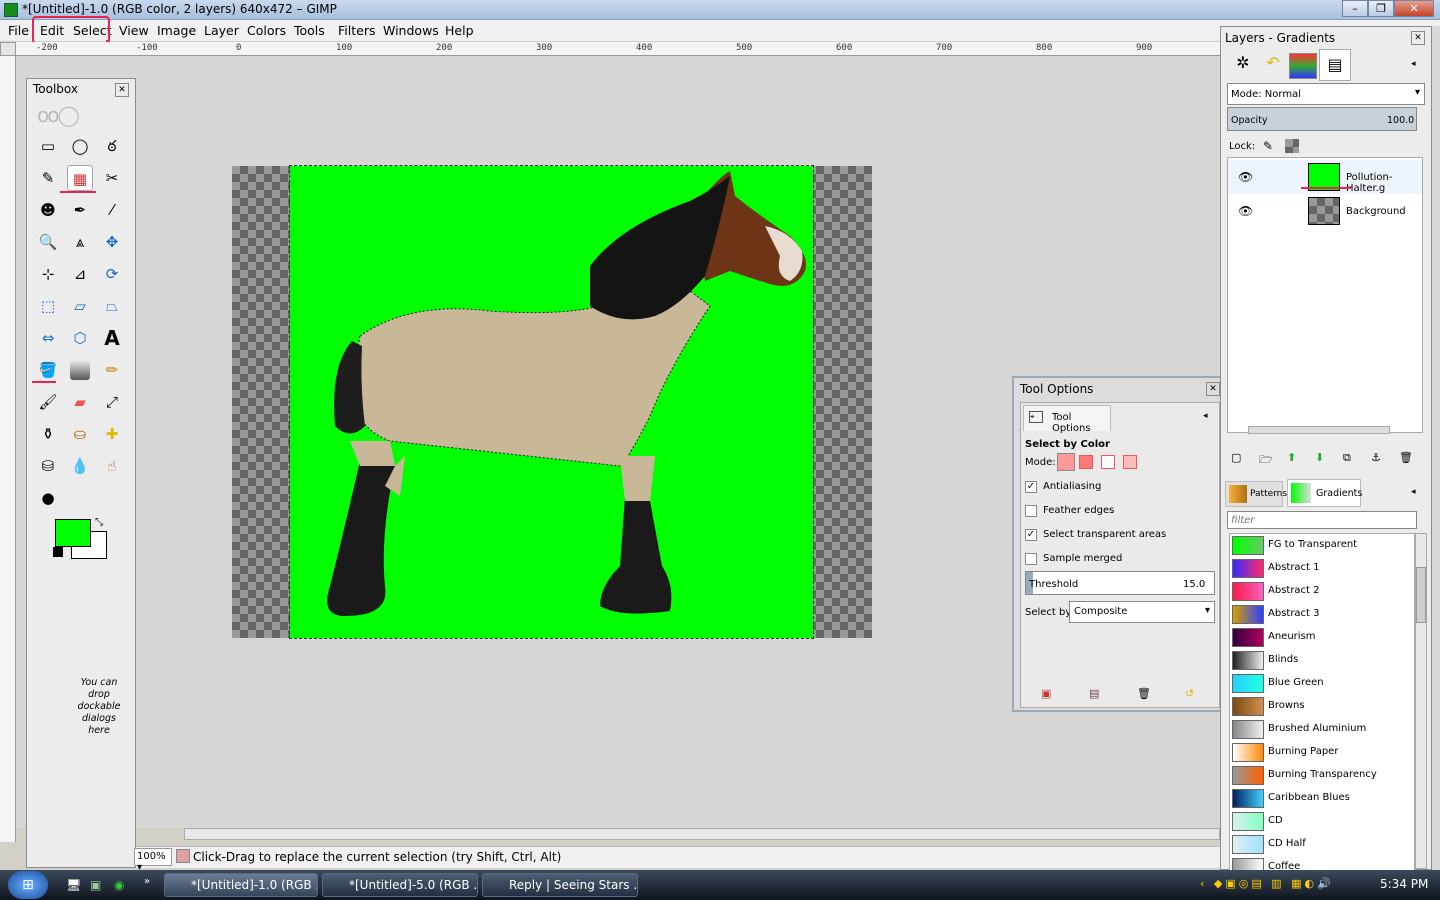 This screenshot has width=1440, height=900. Describe the element at coordinates (112, 274) in the screenshot. I see `rotate-tool: ⟳` at that location.